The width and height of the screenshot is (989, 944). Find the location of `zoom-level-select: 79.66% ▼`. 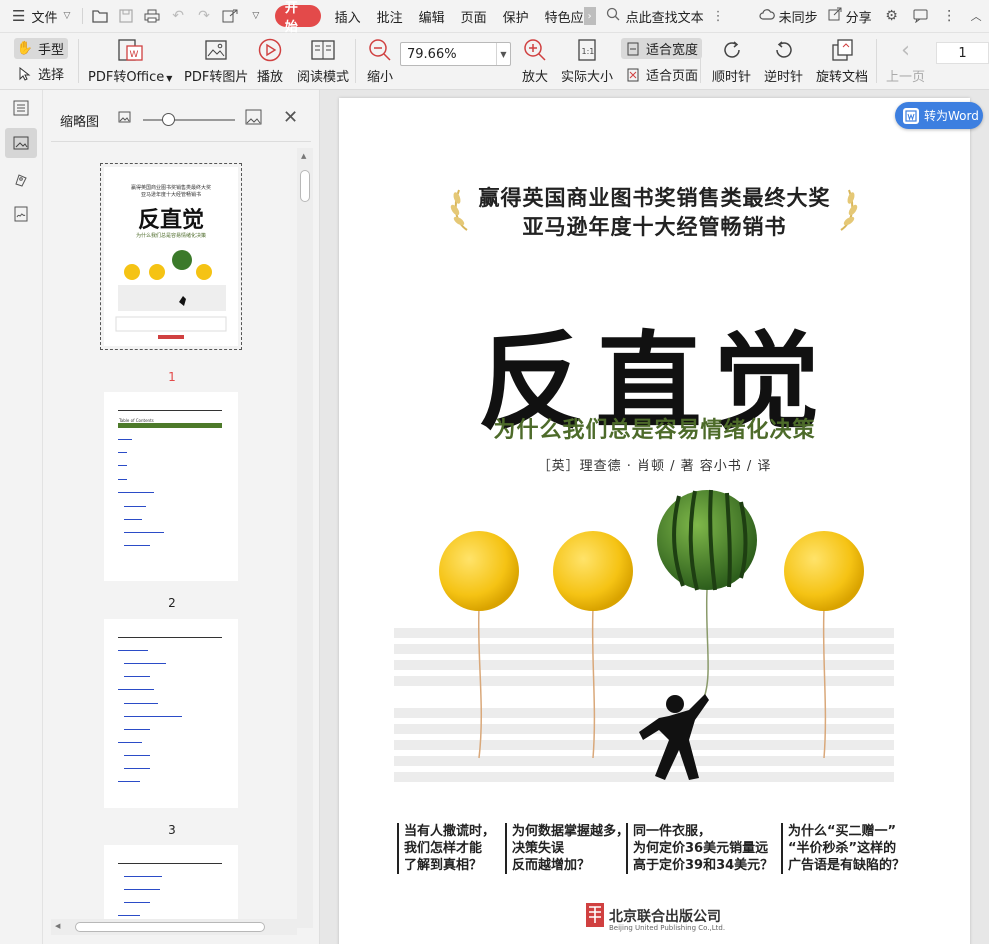

zoom-level-select: 79.66% ▼ is located at coordinates (455, 54).